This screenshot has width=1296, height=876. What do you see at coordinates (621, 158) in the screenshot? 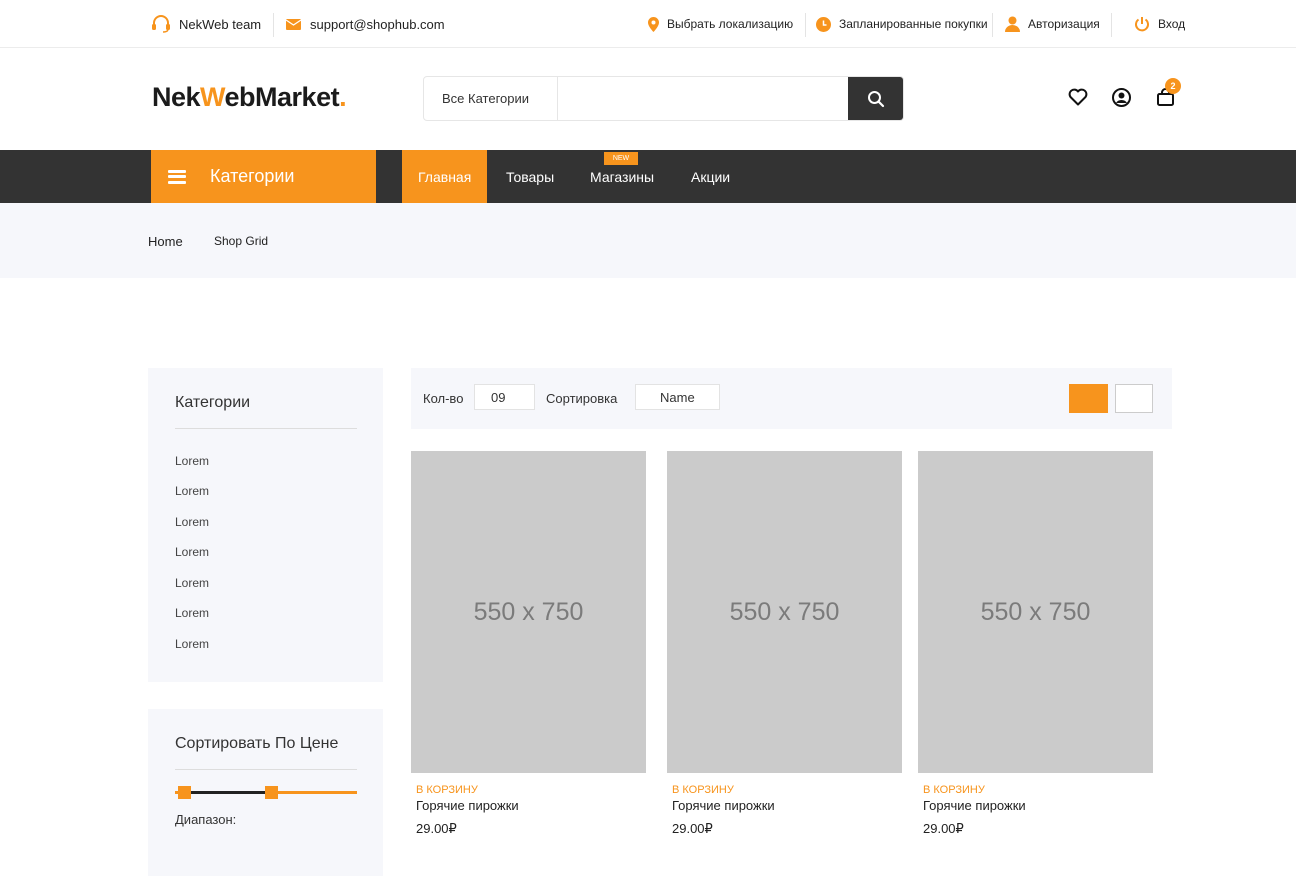
I see `new-badge: NEW` at bounding box center [621, 158].